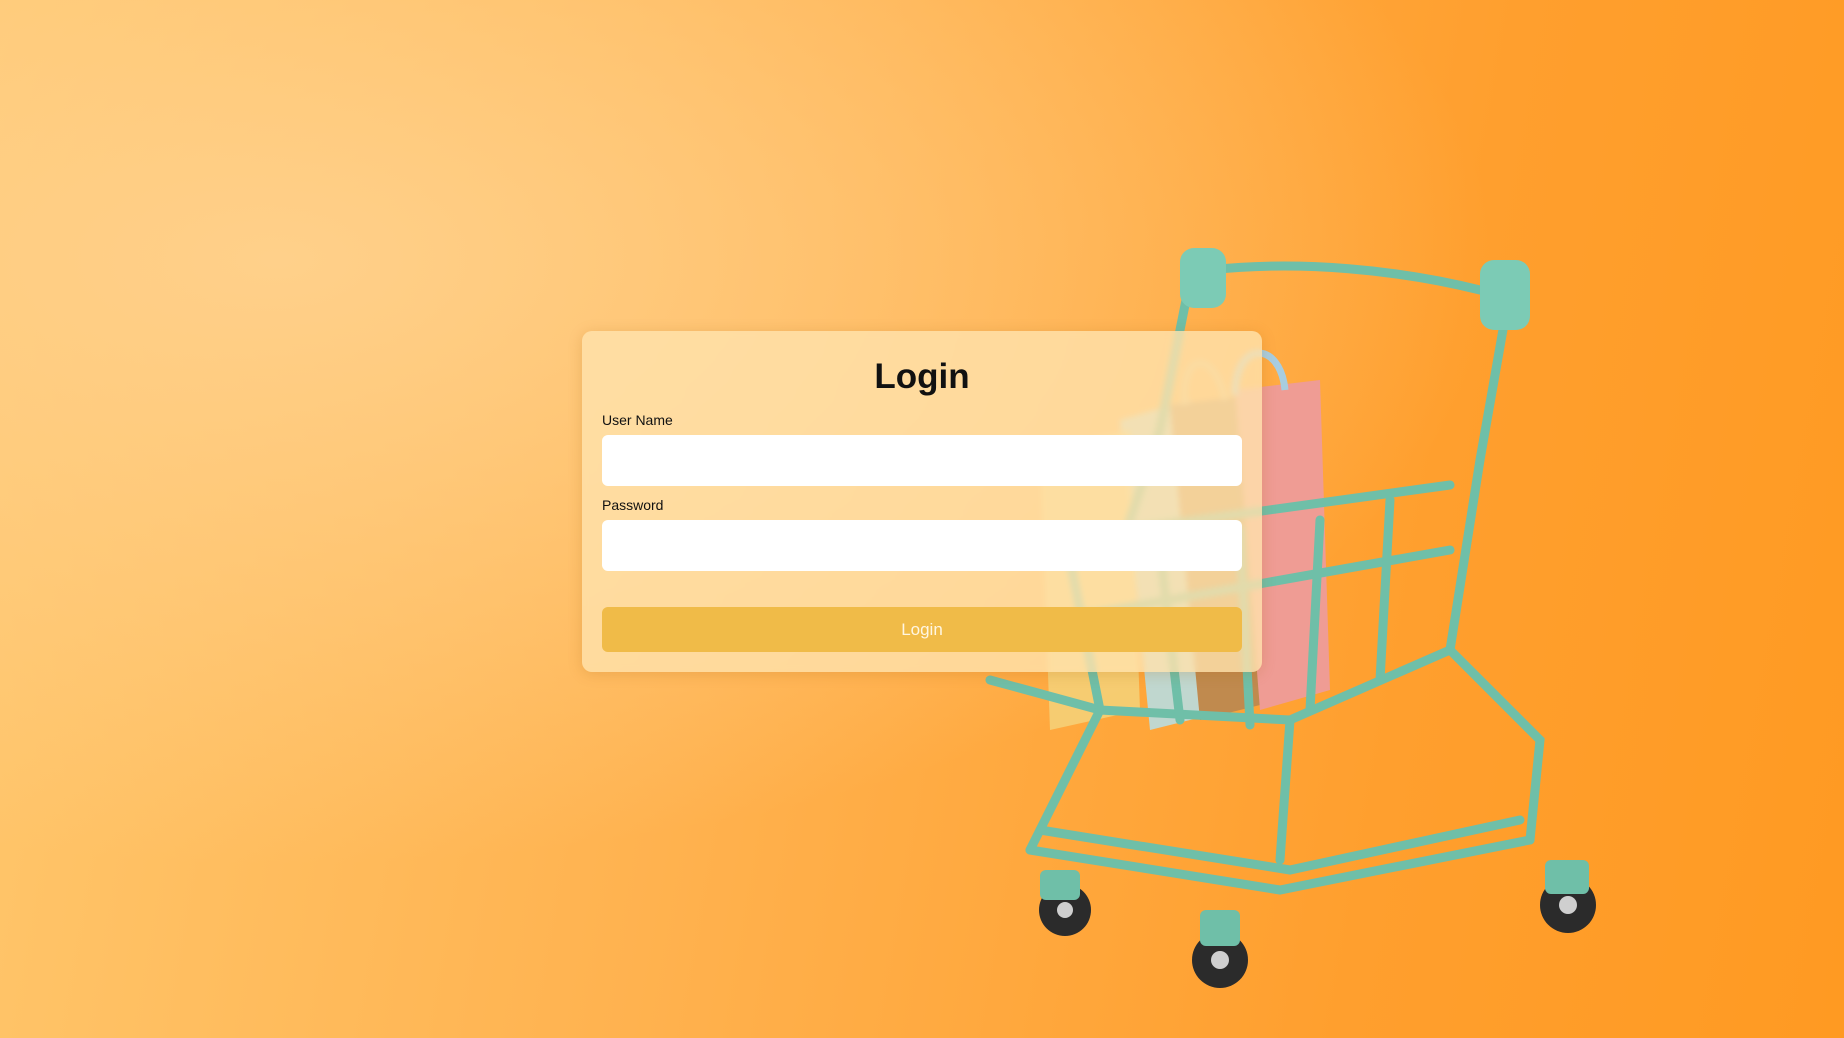  Describe the element at coordinates (922, 460) in the screenshot. I see `username-input` at that location.